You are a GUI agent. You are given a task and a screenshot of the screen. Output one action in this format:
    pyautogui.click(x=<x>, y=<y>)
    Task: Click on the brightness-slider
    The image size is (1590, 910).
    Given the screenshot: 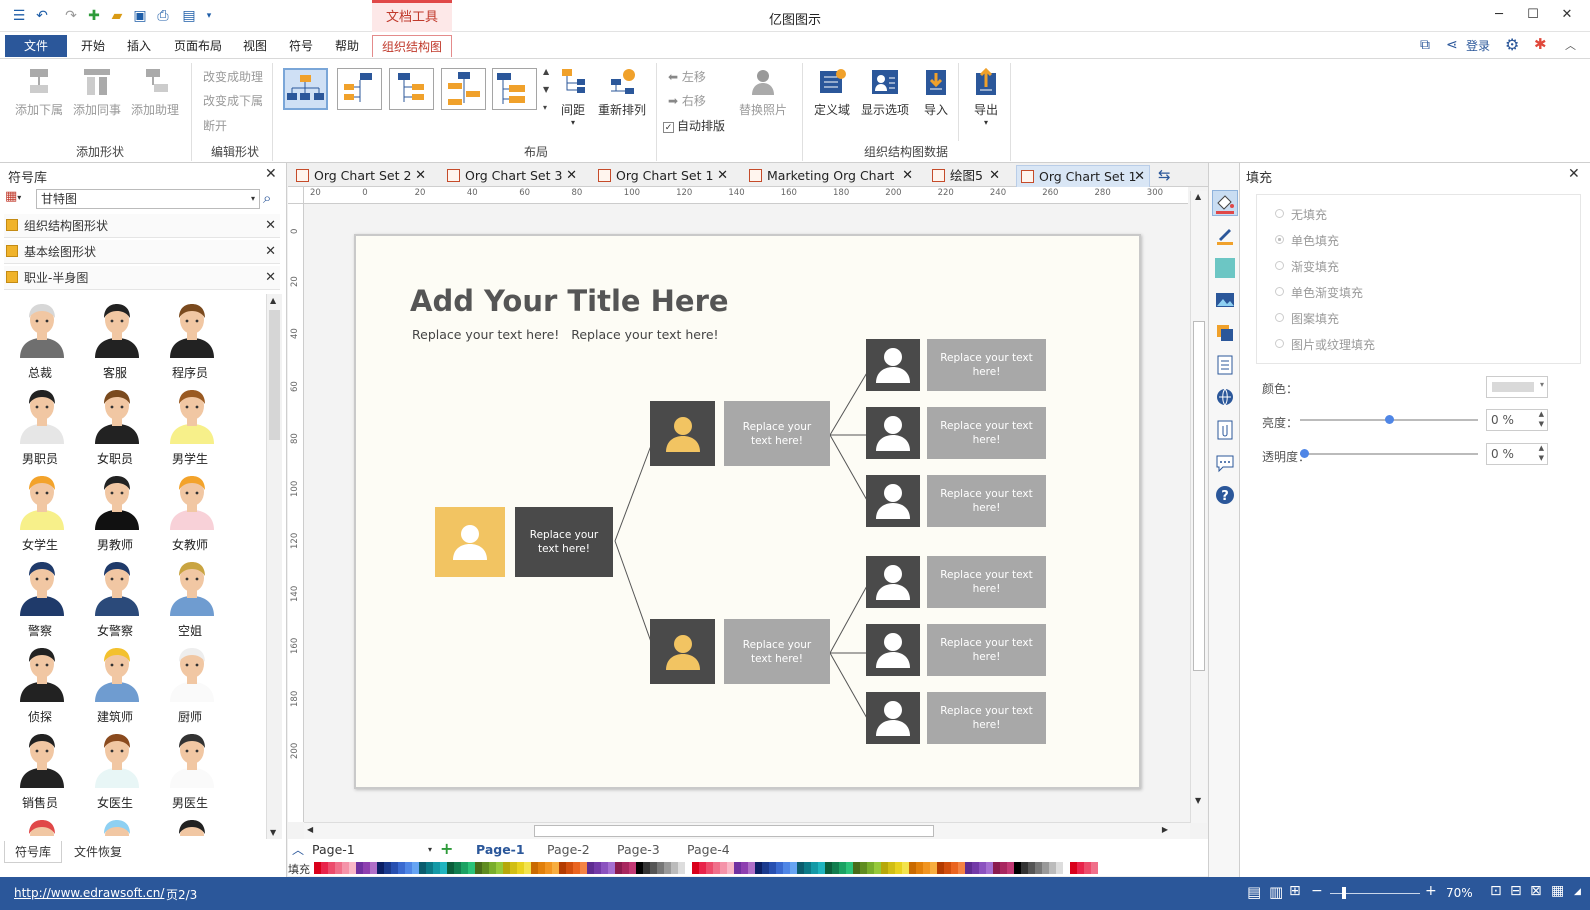 What is the action you would take?
    pyautogui.click(x=1389, y=419)
    